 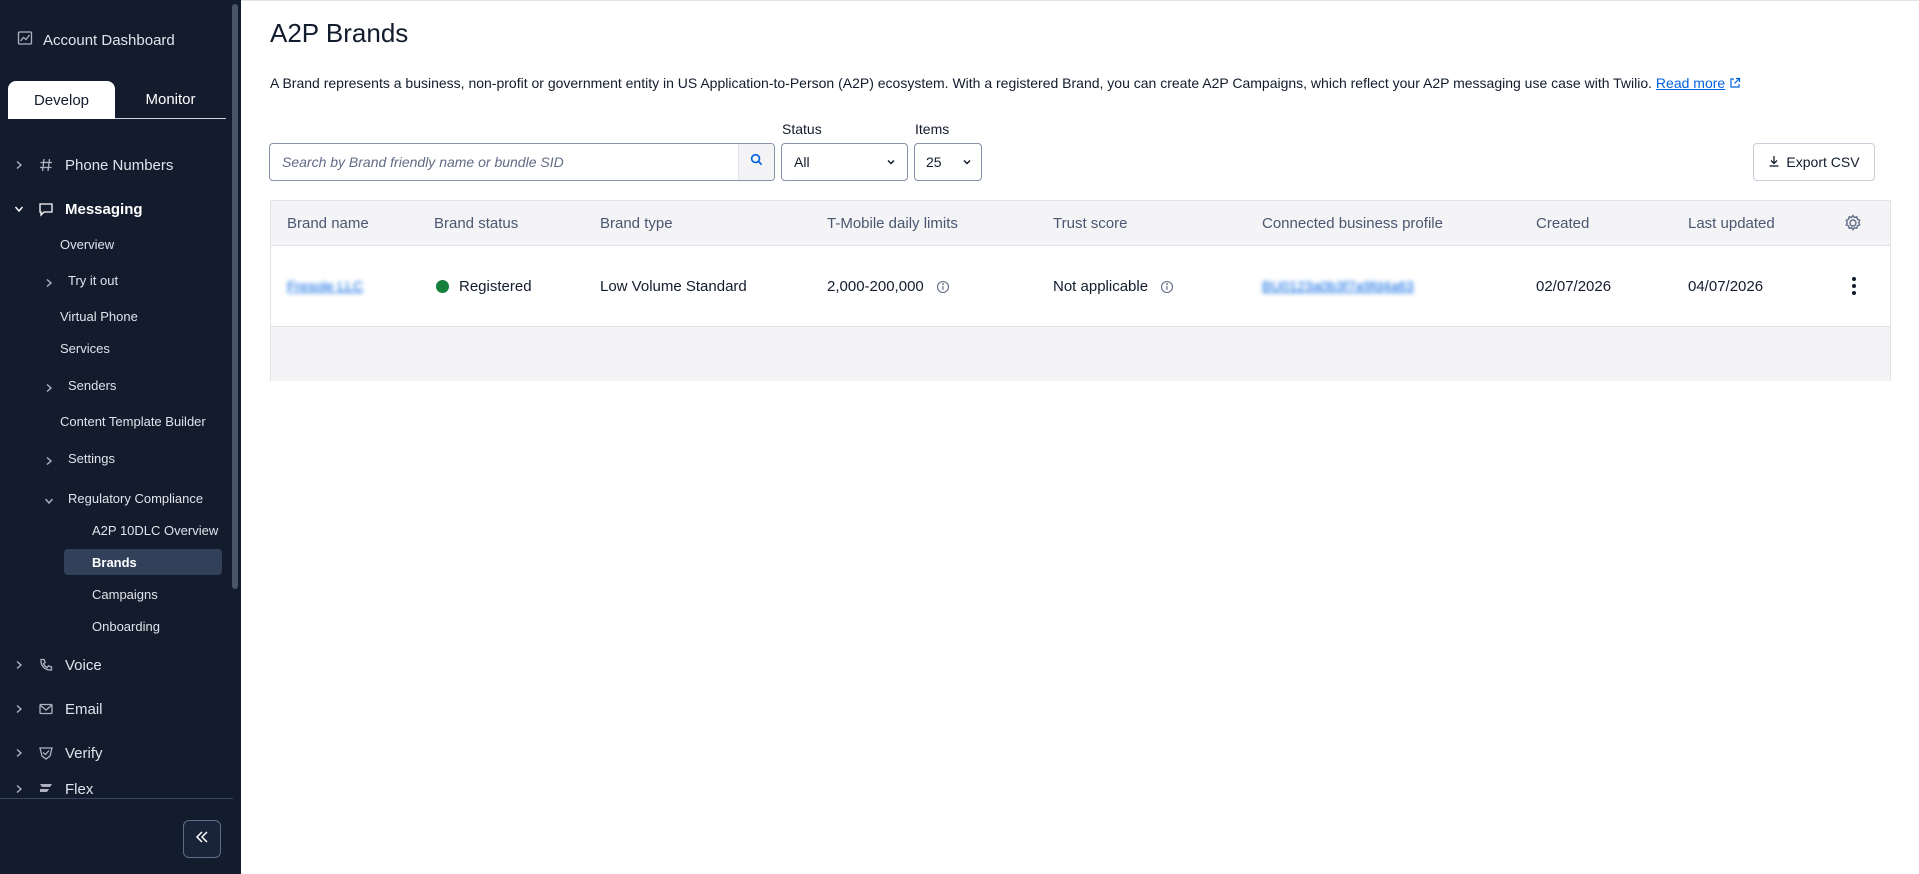 What do you see at coordinates (235, 296) in the screenshot?
I see `sidebar-scrollbar` at bounding box center [235, 296].